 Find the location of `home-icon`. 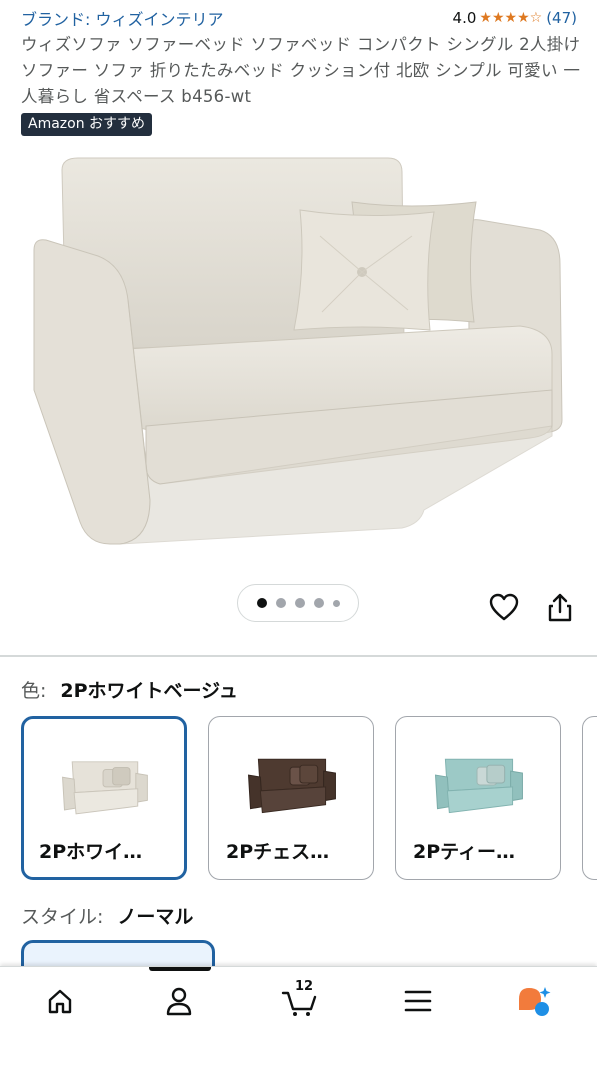

home-icon is located at coordinates (60, 1001).